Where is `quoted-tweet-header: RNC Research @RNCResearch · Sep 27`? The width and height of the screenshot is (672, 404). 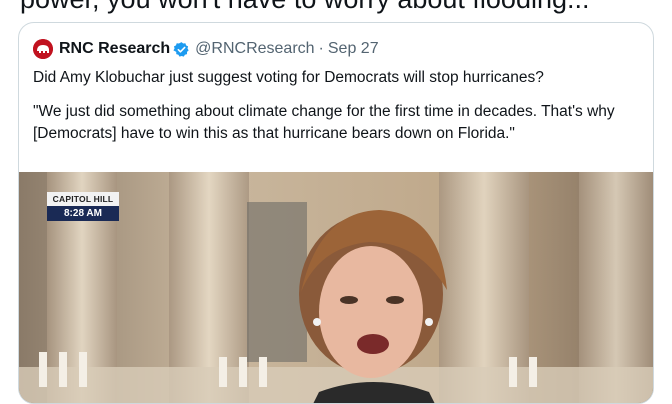
quoted-tweet-header: RNC Research @RNCResearch · Sep 27 is located at coordinates (206, 49).